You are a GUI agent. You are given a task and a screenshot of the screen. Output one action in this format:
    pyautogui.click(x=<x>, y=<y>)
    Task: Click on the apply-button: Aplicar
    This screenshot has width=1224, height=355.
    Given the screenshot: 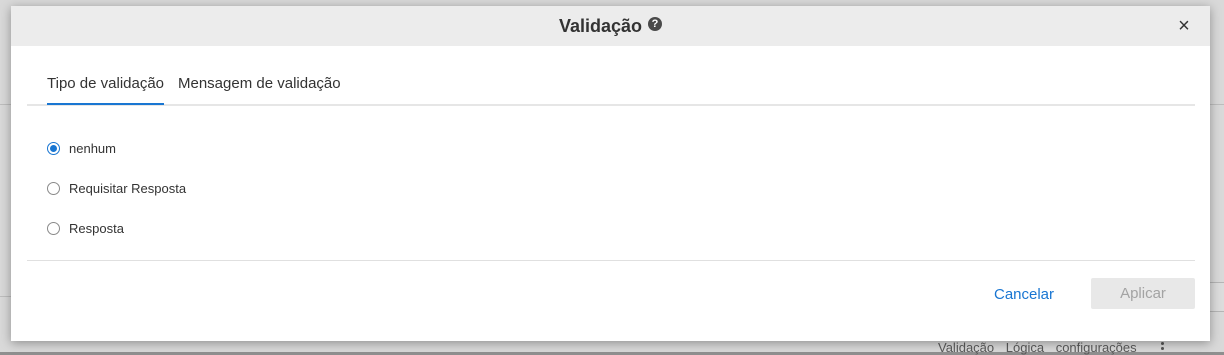 What is the action you would take?
    pyautogui.click(x=1143, y=293)
    